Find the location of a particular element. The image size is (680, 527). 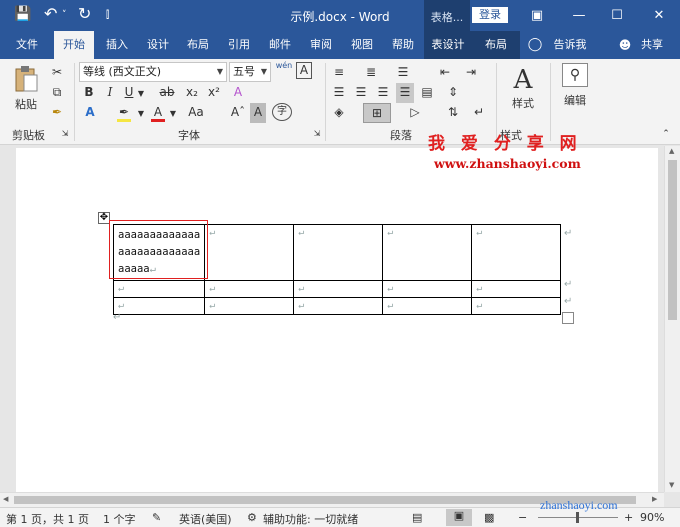

table-resize-handle is located at coordinates (568, 318).